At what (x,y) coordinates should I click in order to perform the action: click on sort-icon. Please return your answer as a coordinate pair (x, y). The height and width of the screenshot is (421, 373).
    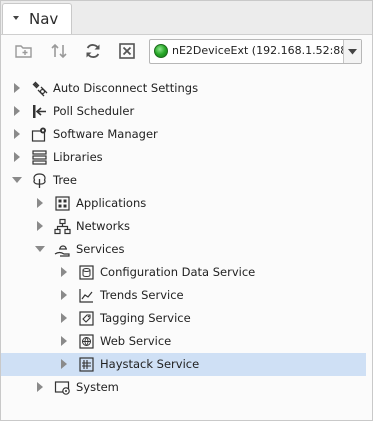
    Looking at the image, I should click on (59, 51).